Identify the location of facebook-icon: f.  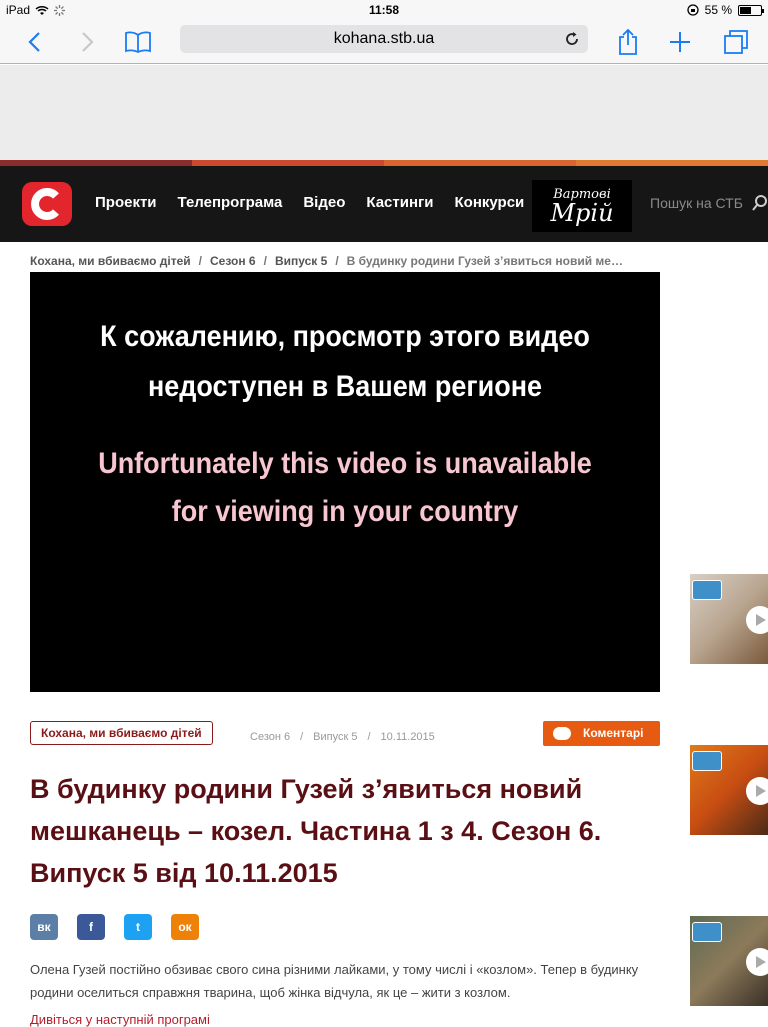
(91, 927).